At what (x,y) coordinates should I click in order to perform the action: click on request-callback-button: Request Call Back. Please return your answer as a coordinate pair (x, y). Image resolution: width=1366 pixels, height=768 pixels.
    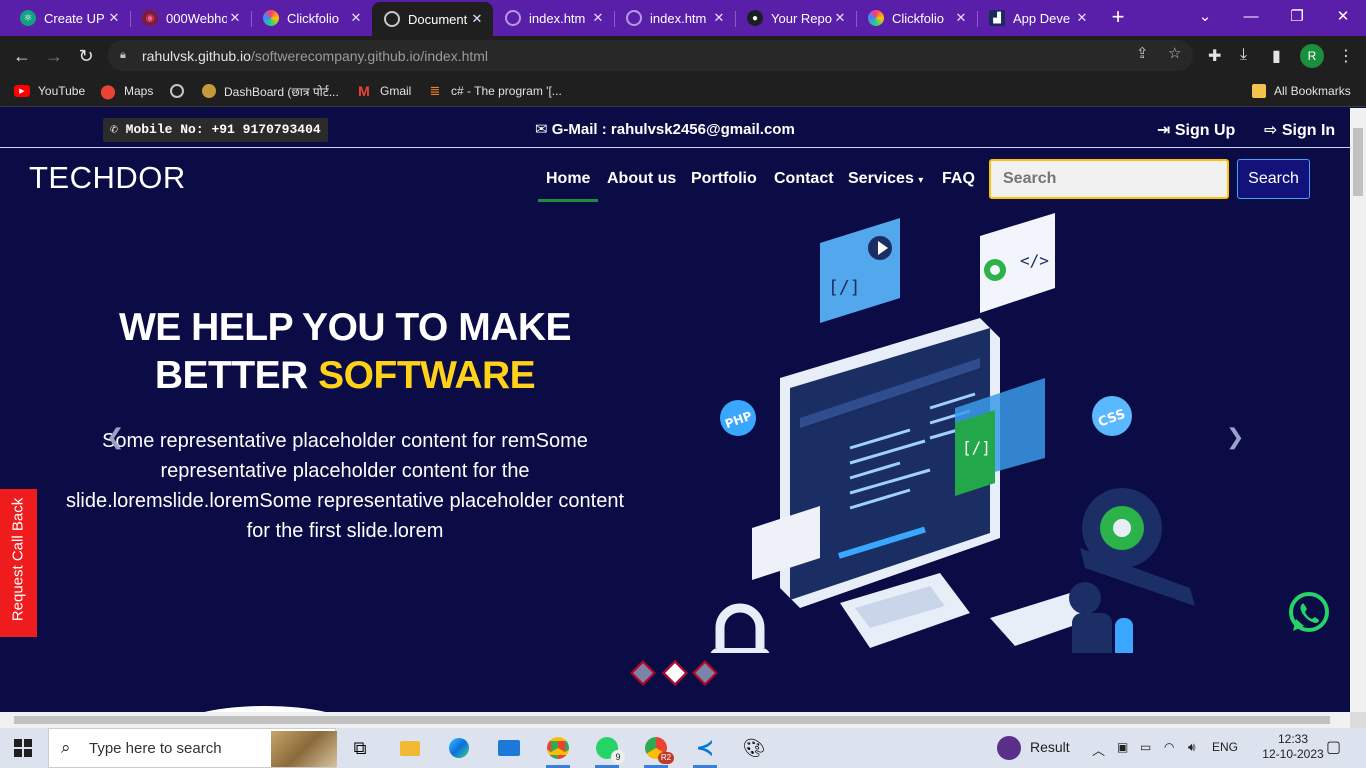
    Looking at the image, I should click on (18, 563).